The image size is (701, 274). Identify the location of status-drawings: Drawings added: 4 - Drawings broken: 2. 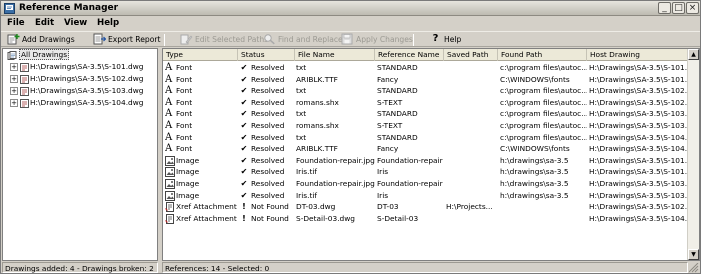
(80, 267).